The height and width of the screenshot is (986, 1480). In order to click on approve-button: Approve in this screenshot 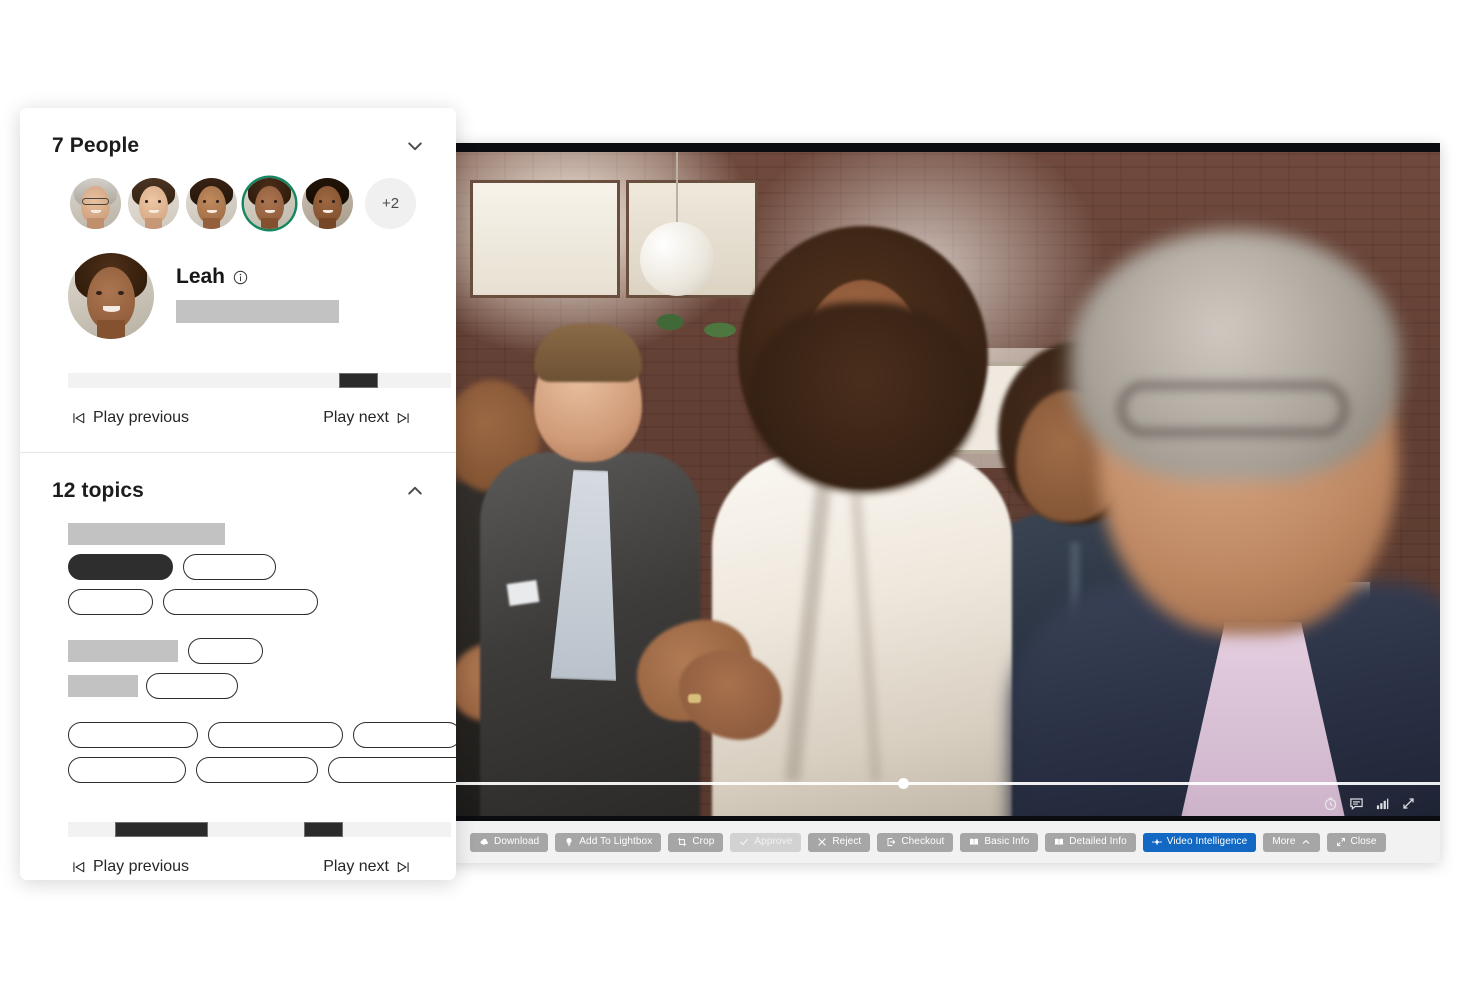, I will do `click(766, 842)`.